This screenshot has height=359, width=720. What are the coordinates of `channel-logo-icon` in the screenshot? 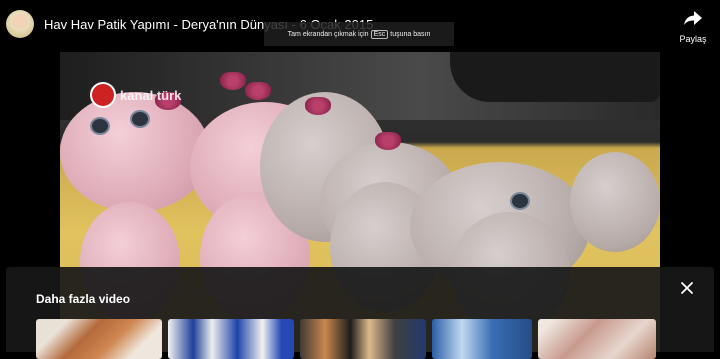 It's located at (103, 95).